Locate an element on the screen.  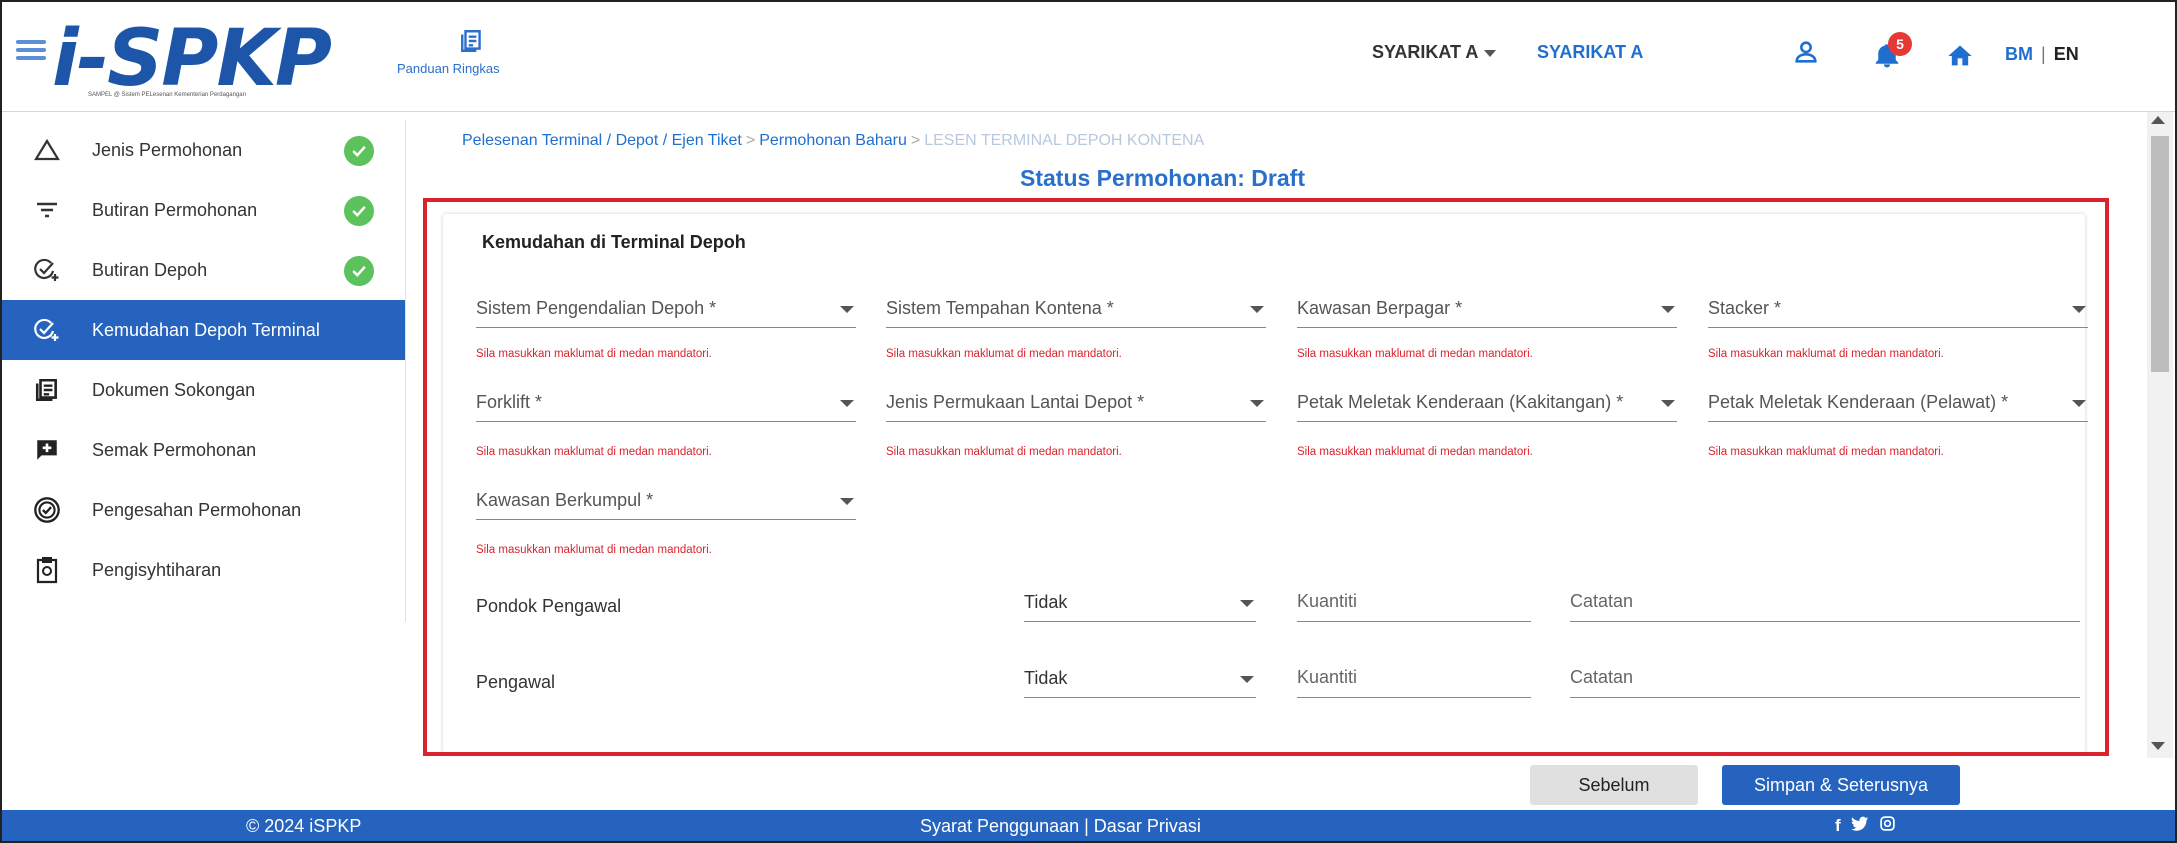
form-title: Kemudahan di Terminal Depoh is located at coordinates (614, 242).